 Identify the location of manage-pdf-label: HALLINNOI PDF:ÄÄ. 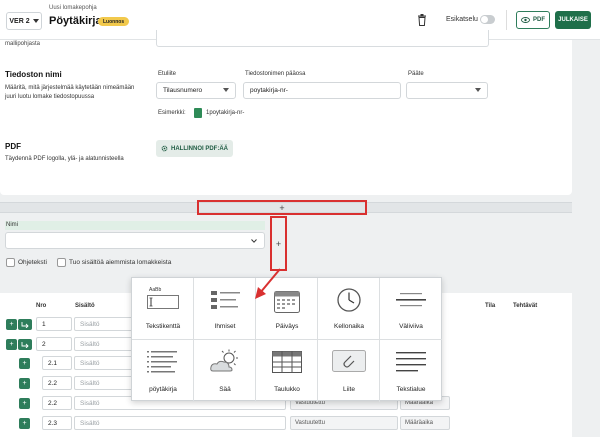
(199, 148).